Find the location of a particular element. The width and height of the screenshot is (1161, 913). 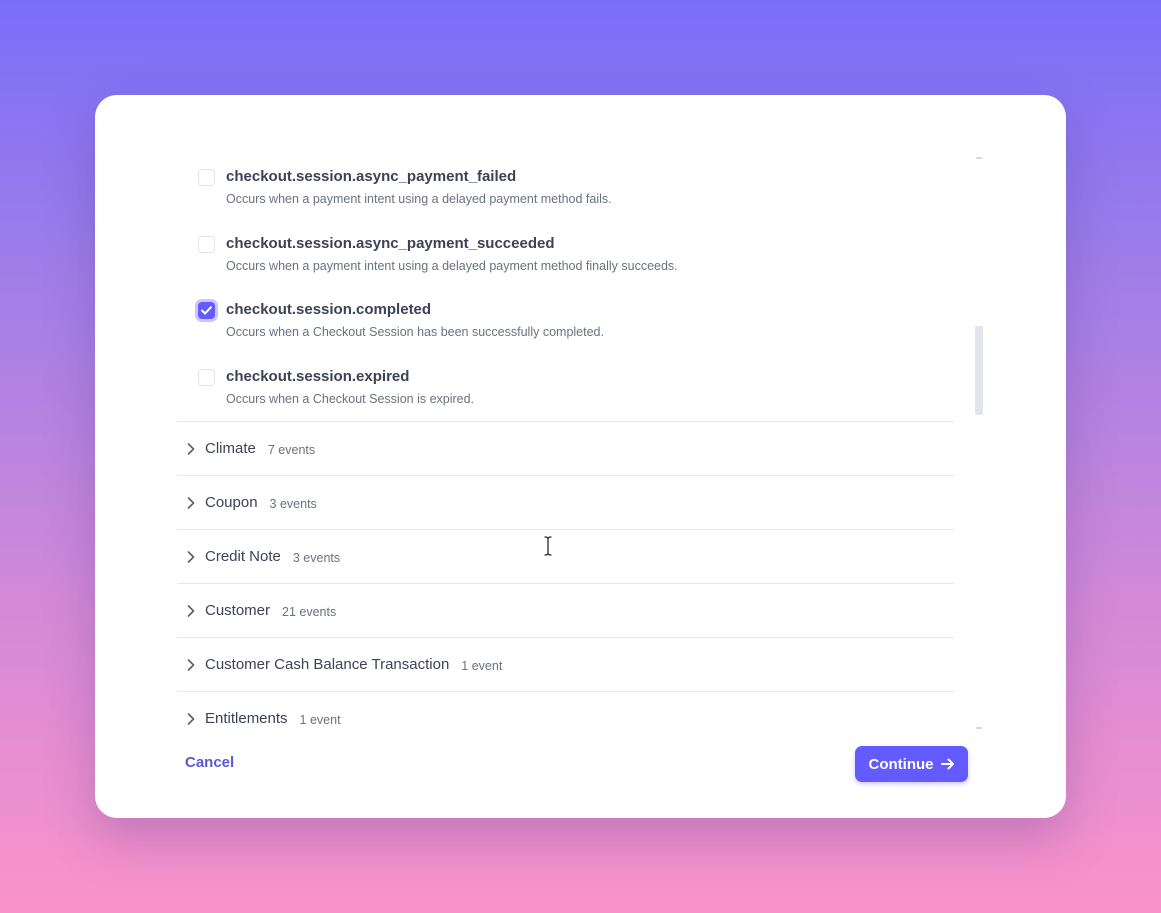

event-checkbox-checked is located at coordinates (206, 310).